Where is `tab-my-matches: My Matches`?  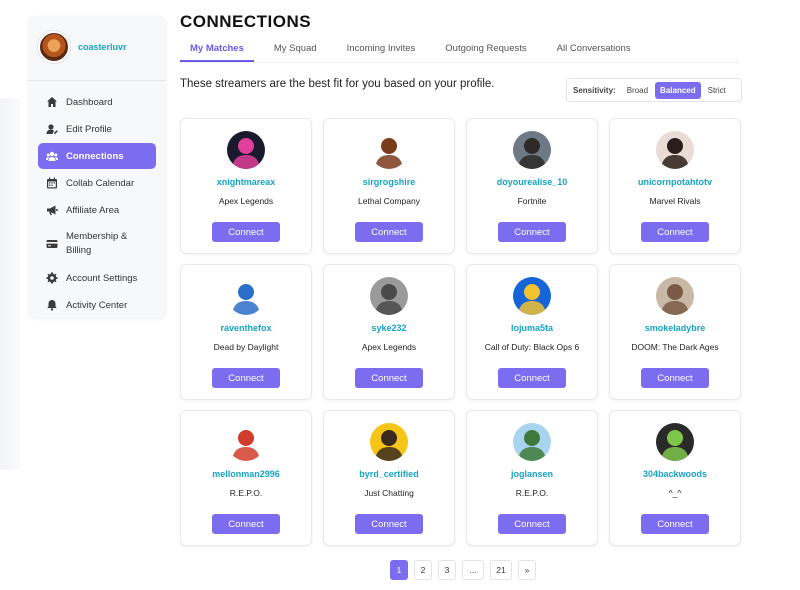
tab-my-matches: My Matches is located at coordinates (217, 50).